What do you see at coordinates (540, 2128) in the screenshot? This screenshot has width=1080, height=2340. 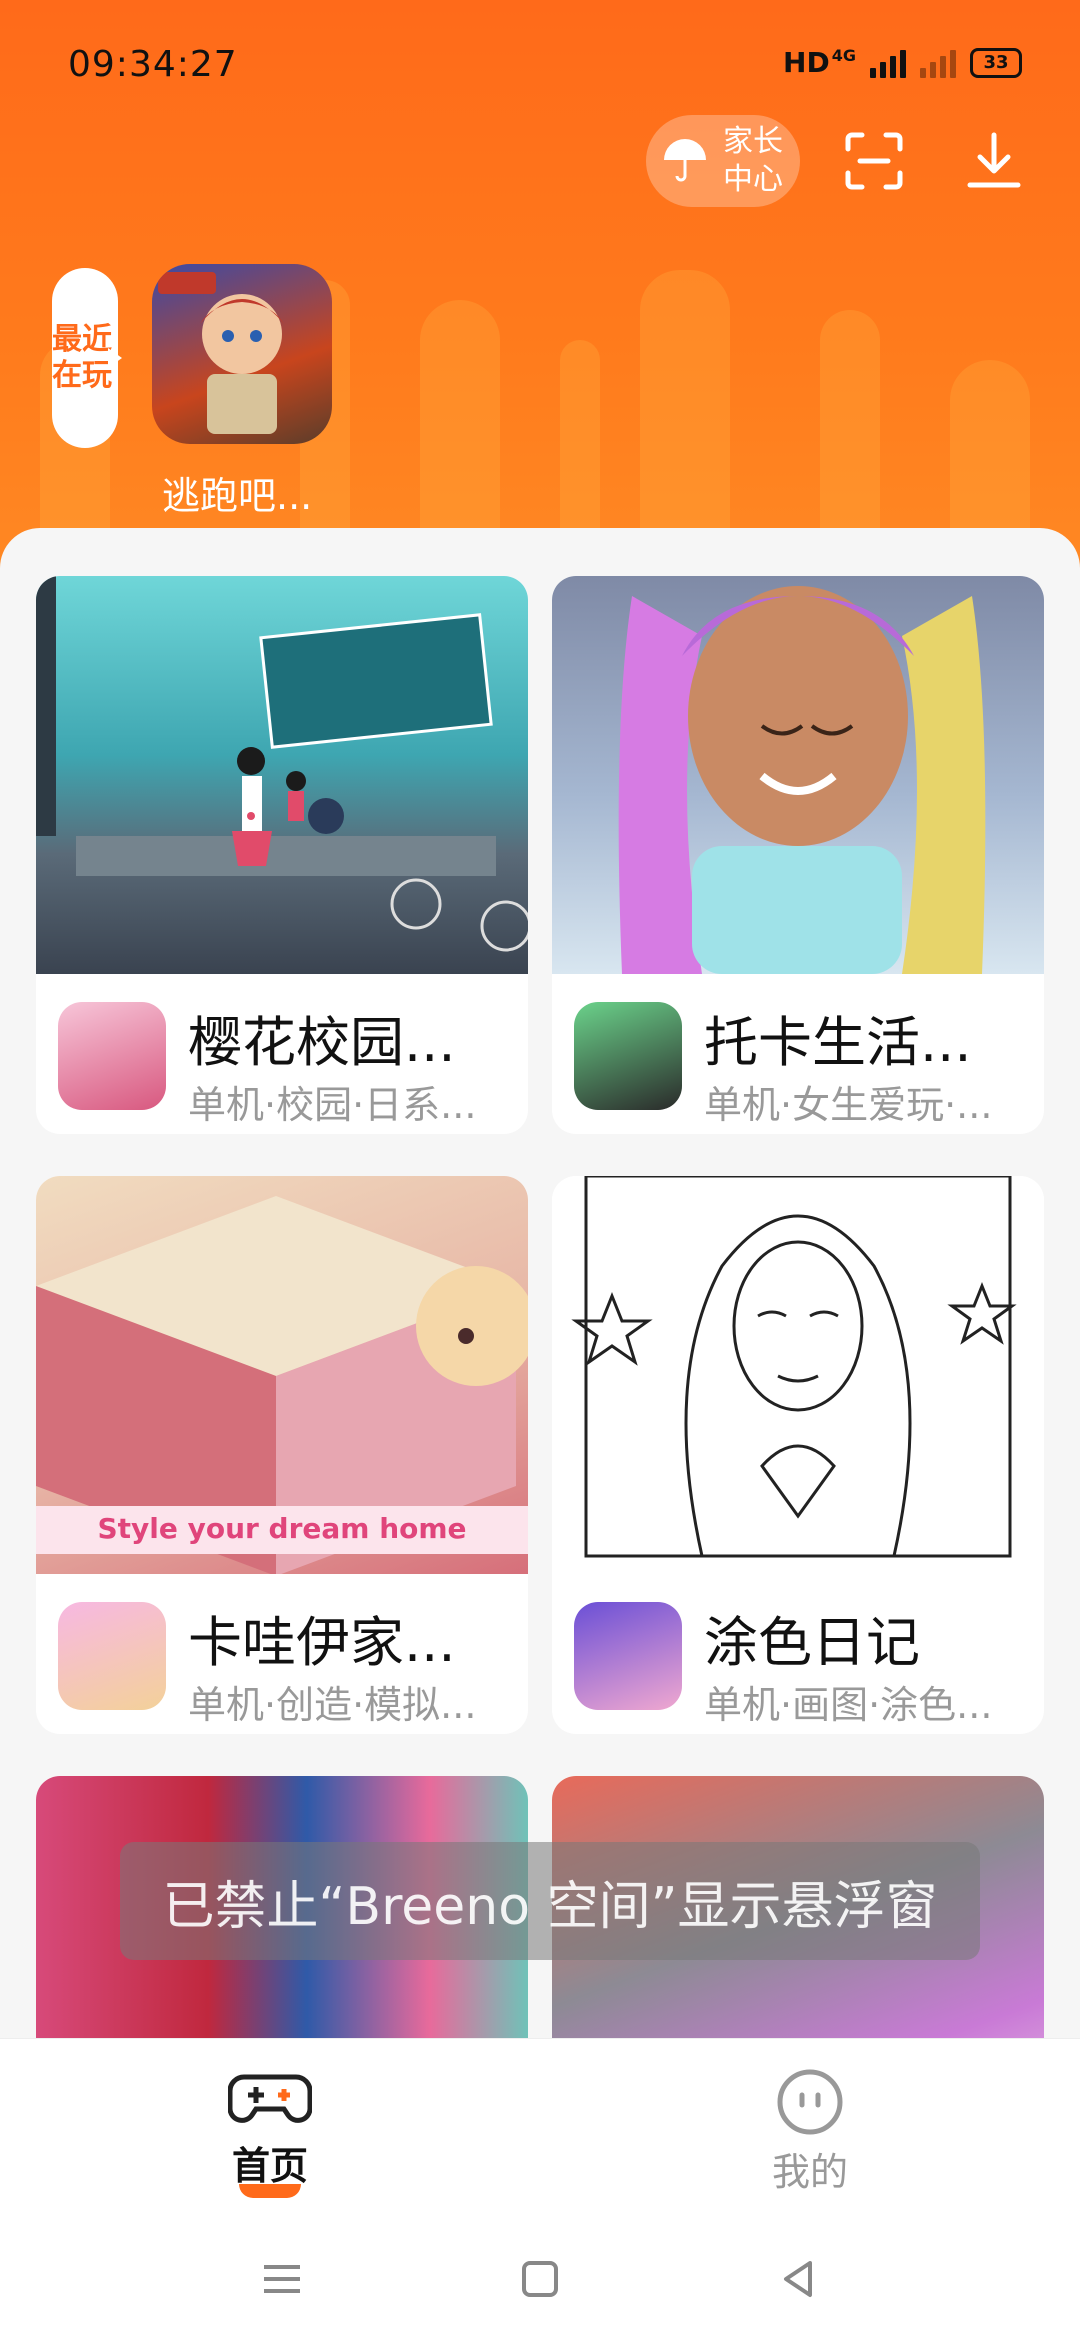 I see `bottom-navigation: 首页 我的` at bounding box center [540, 2128].